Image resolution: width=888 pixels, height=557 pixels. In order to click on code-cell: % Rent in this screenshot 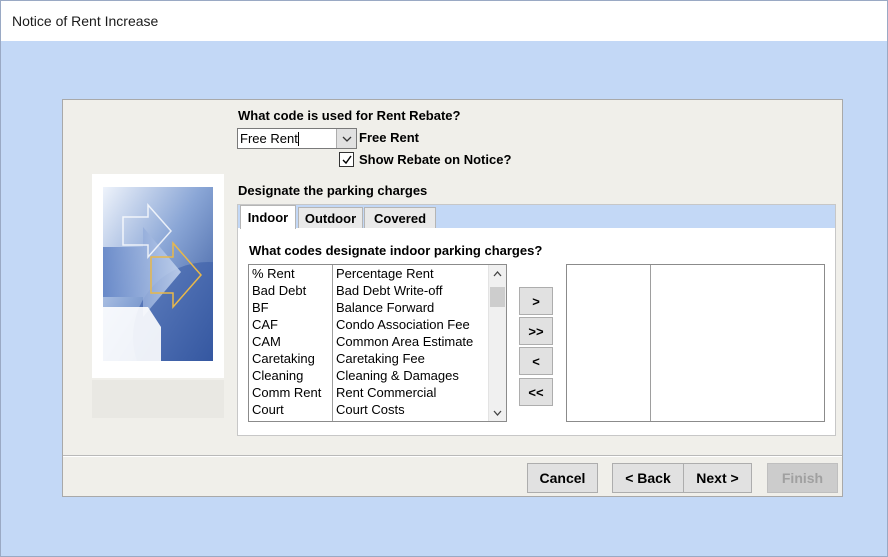, I will do `click(273, 273)`.